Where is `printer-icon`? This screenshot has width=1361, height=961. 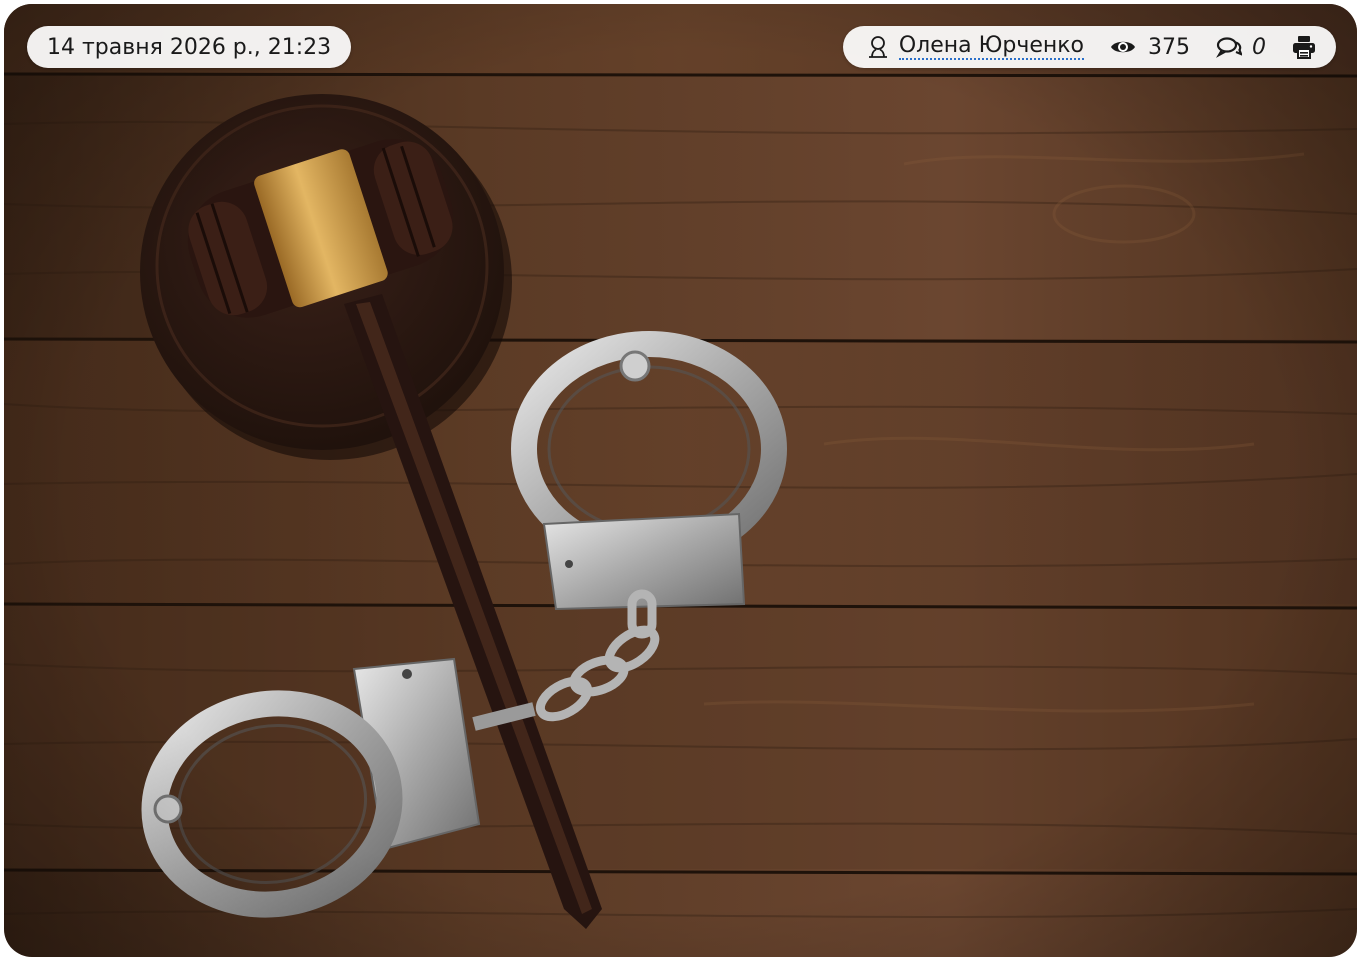 printer-icon is located at coordinates (1304, 47).